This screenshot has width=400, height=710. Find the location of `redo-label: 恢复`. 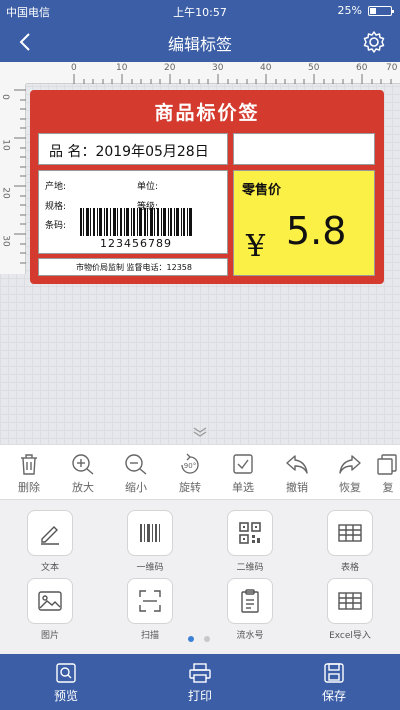

redo-label: 恢复 is located at coordinates (350, 487).